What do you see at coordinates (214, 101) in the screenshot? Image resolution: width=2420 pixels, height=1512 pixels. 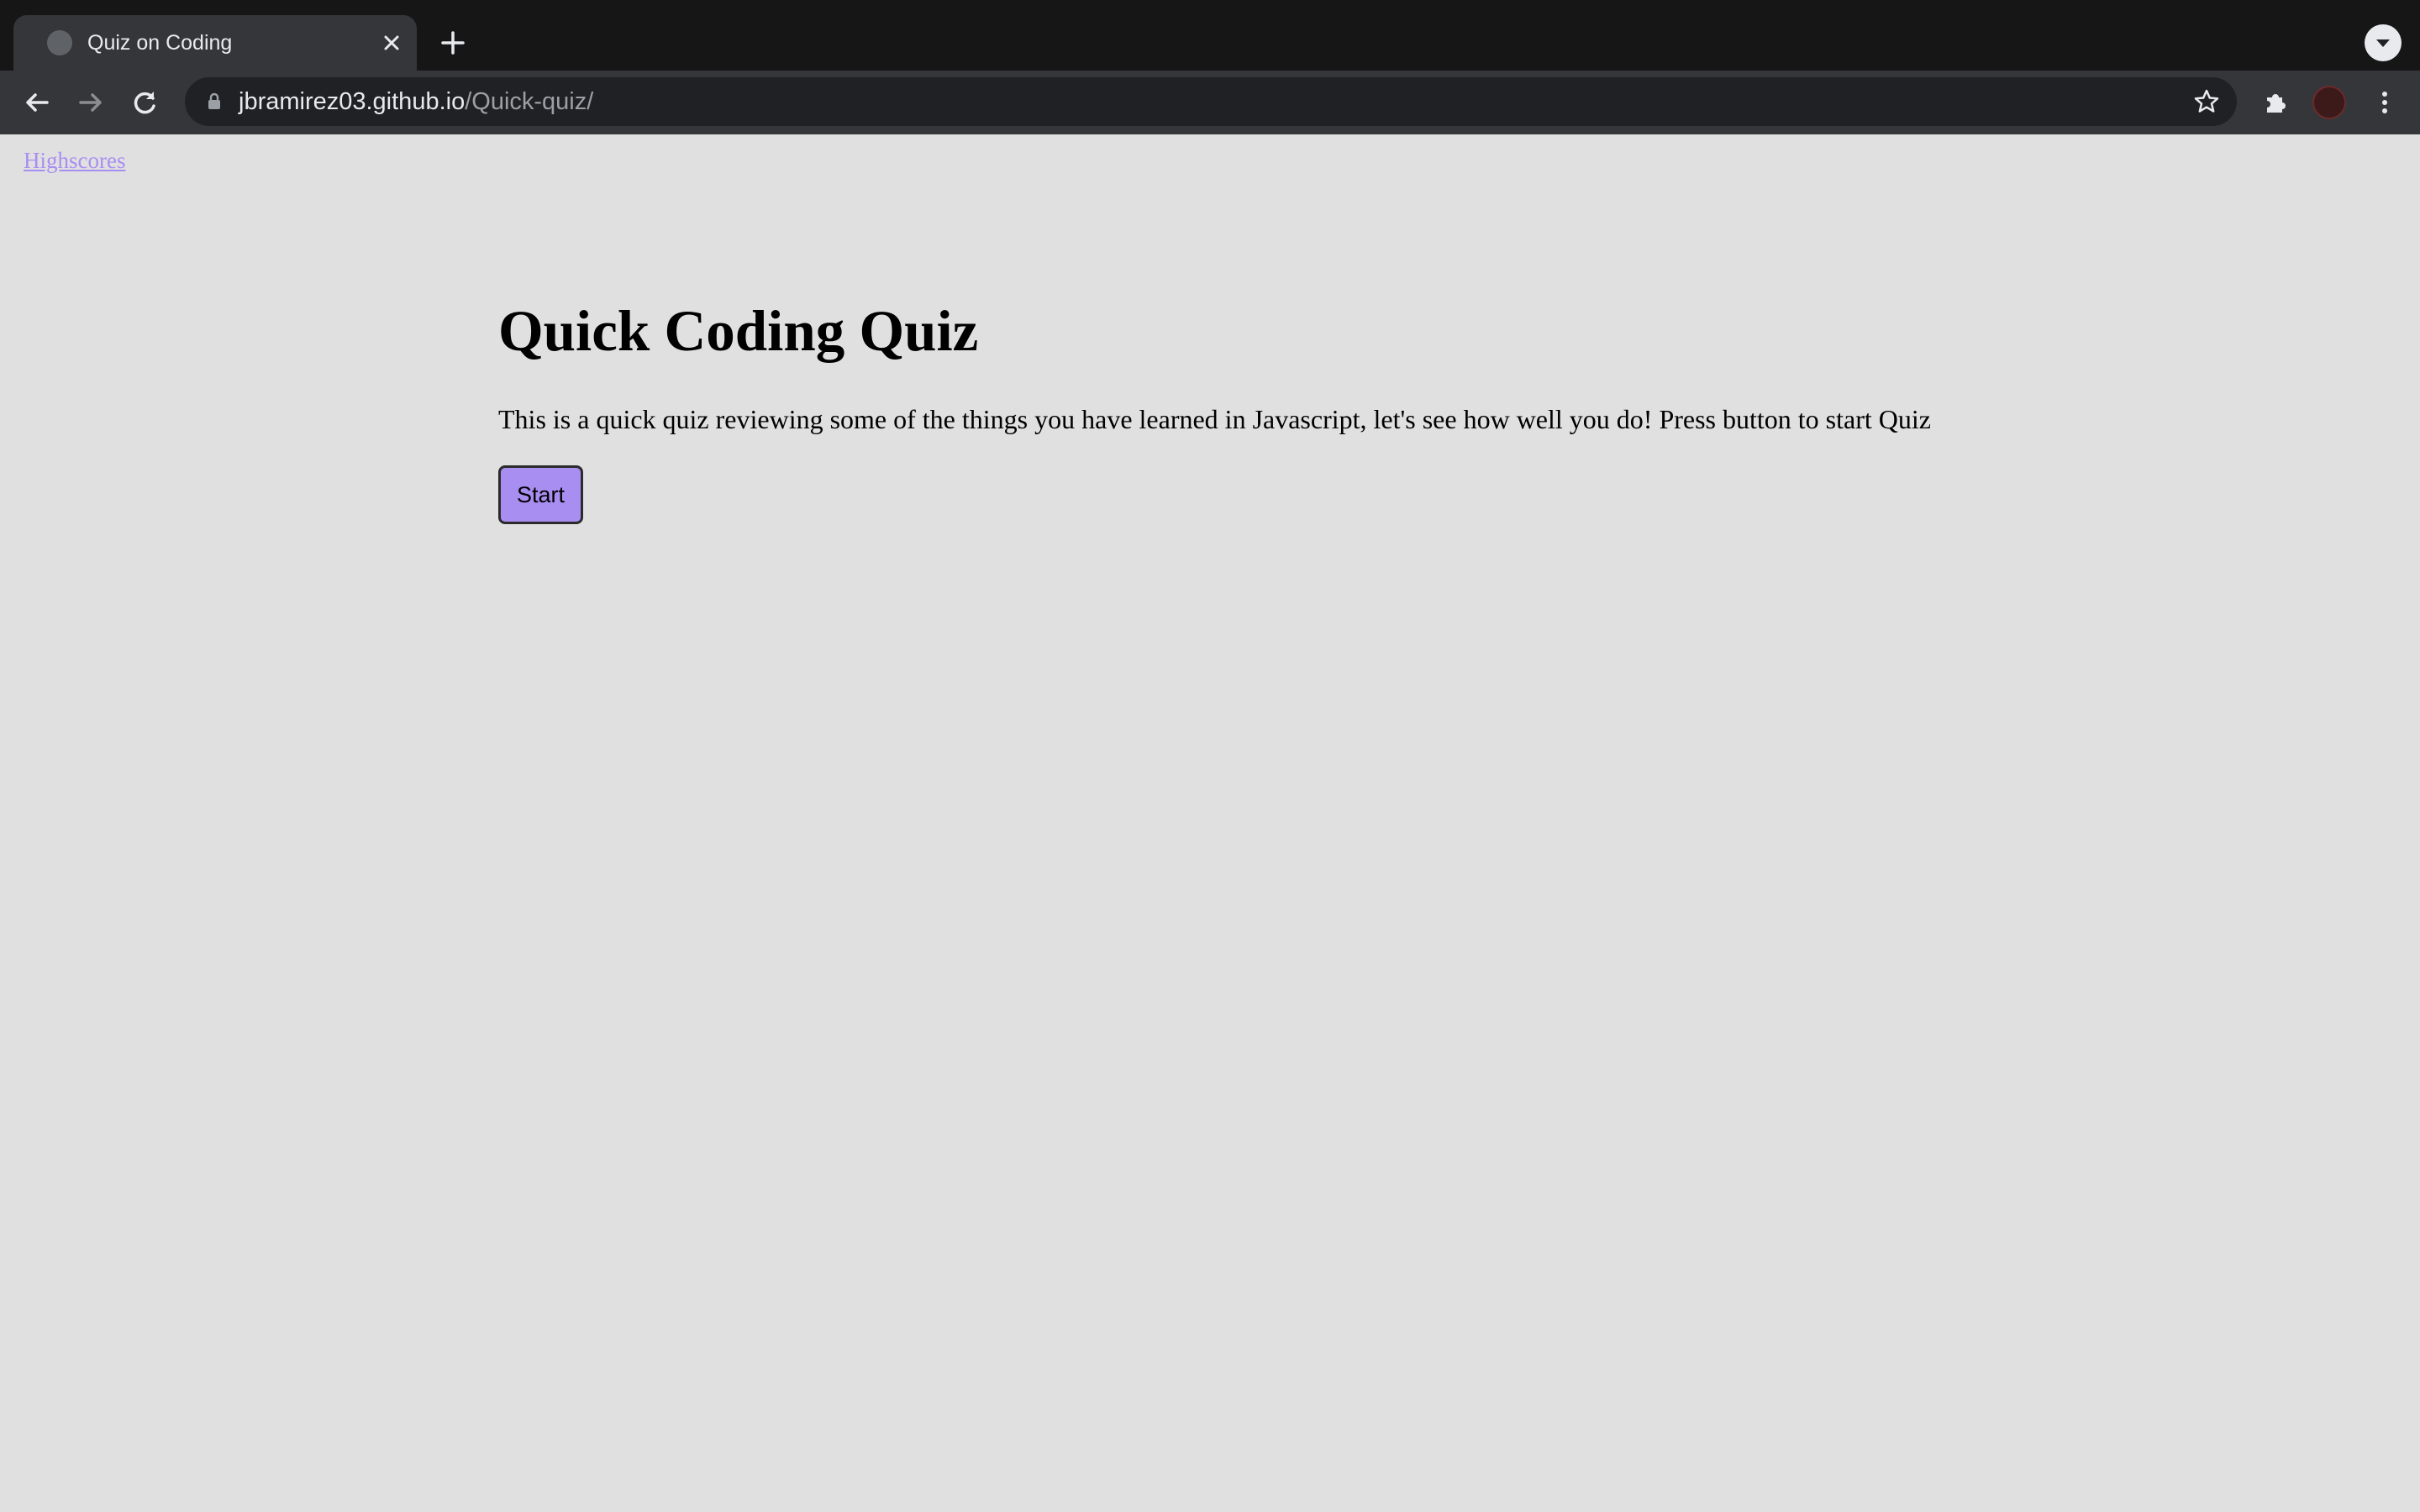 I see `lock-icon` at bounding box center [214, 101].